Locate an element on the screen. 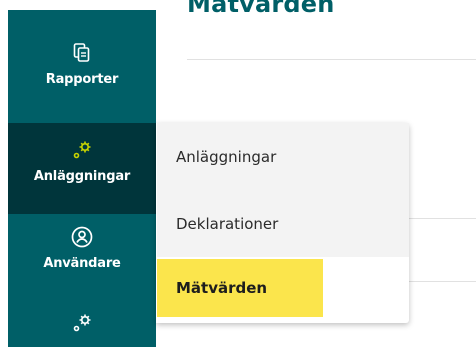 The image size is (476, 347). user-circle-icon is located at coordinates (82, 237).